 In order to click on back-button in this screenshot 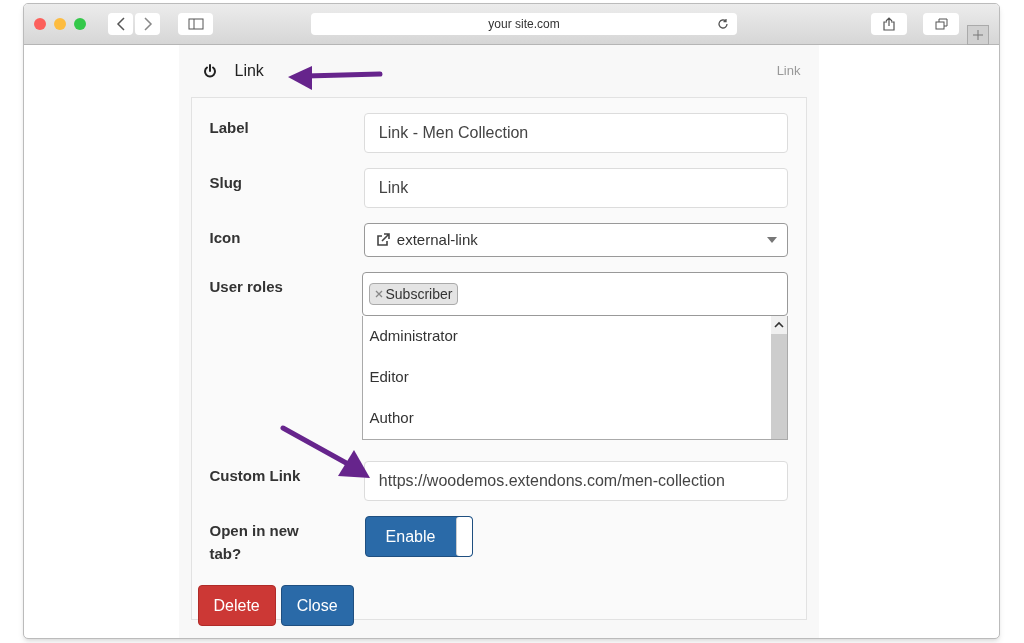, I will do `click(120, 24)`.